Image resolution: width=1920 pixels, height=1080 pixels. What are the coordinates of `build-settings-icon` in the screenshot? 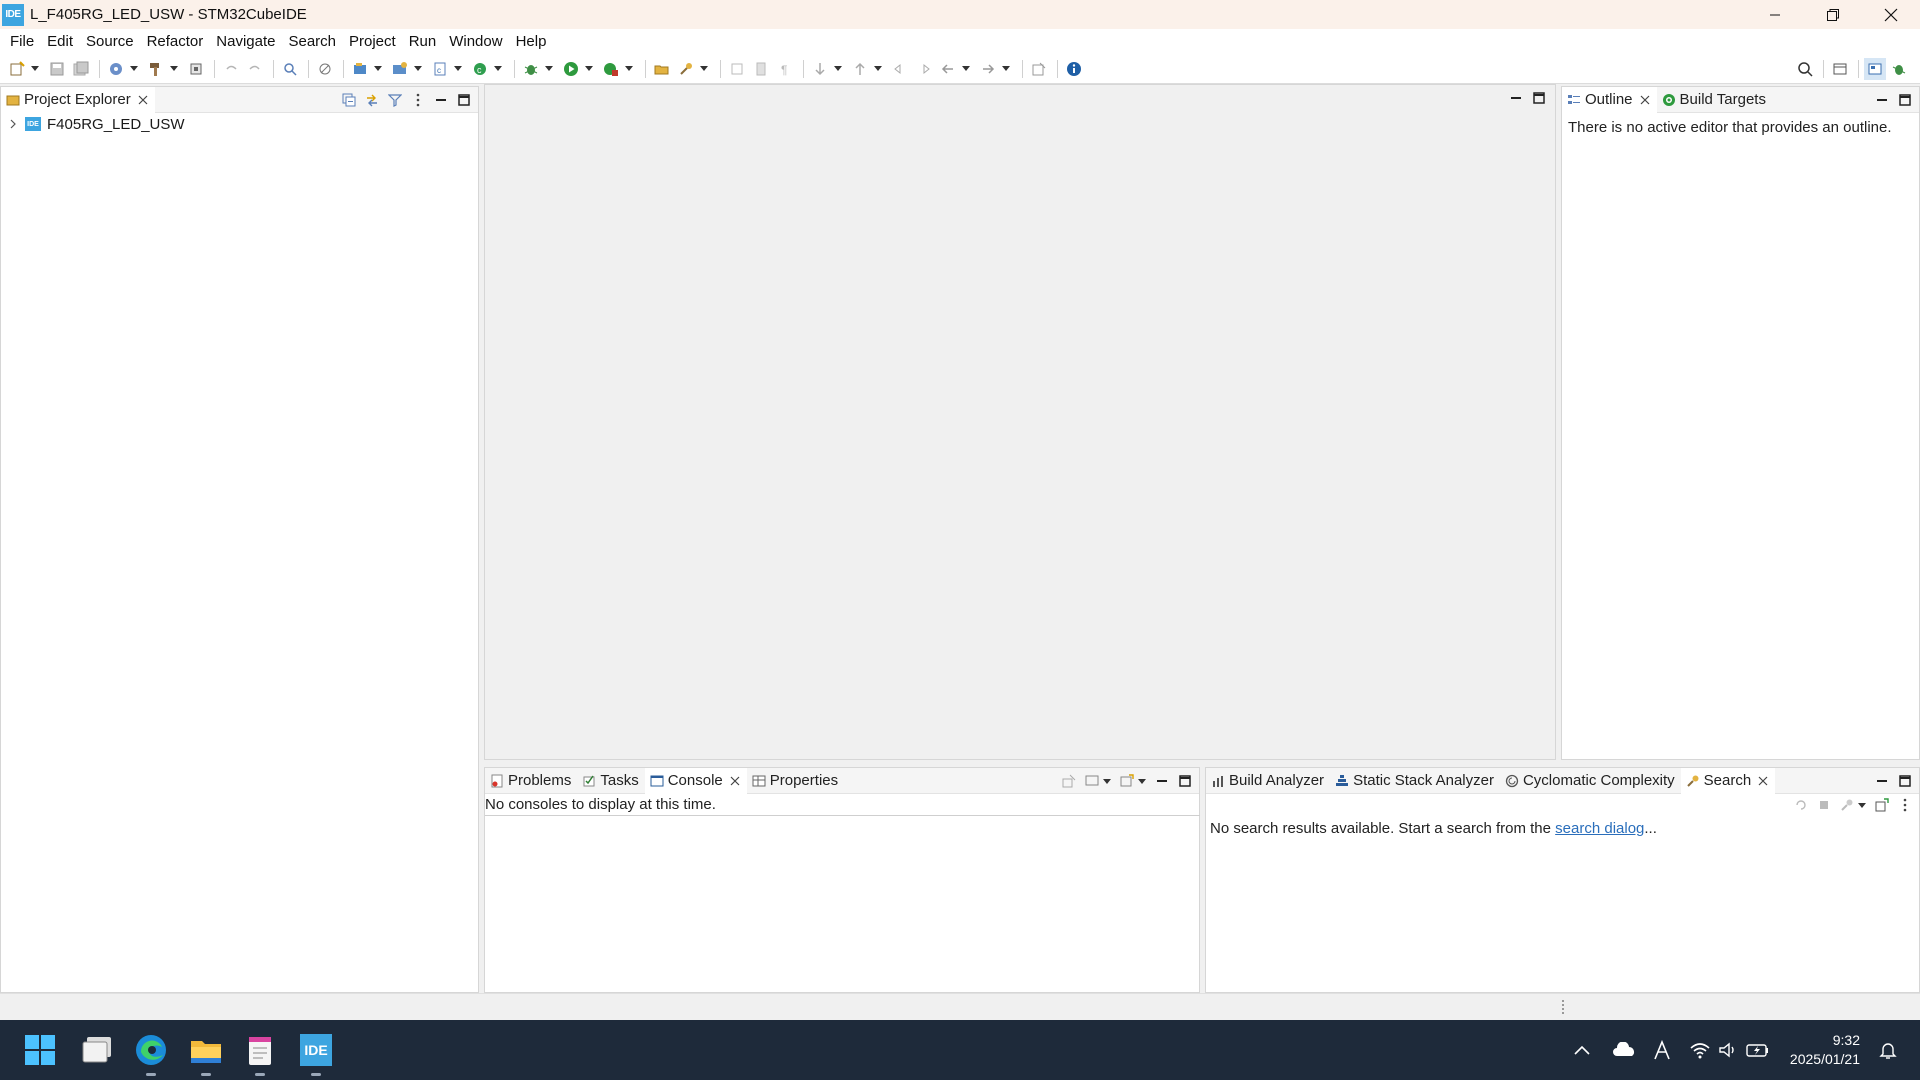 It's located at (116, 69).